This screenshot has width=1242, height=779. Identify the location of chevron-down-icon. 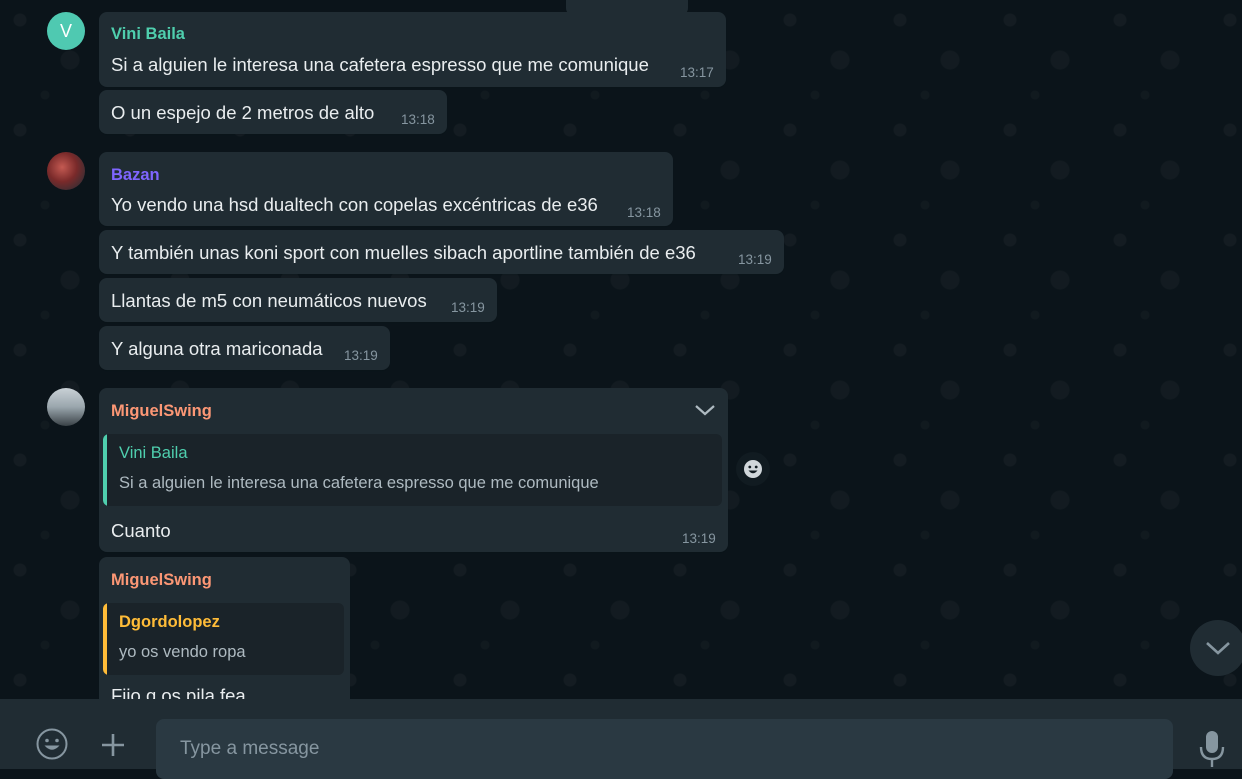
(705, 412).